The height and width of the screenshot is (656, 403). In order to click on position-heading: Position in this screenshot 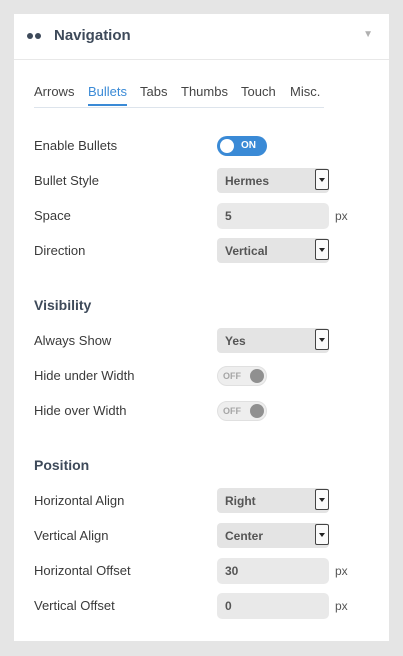, I will do `click(62, 465)`.